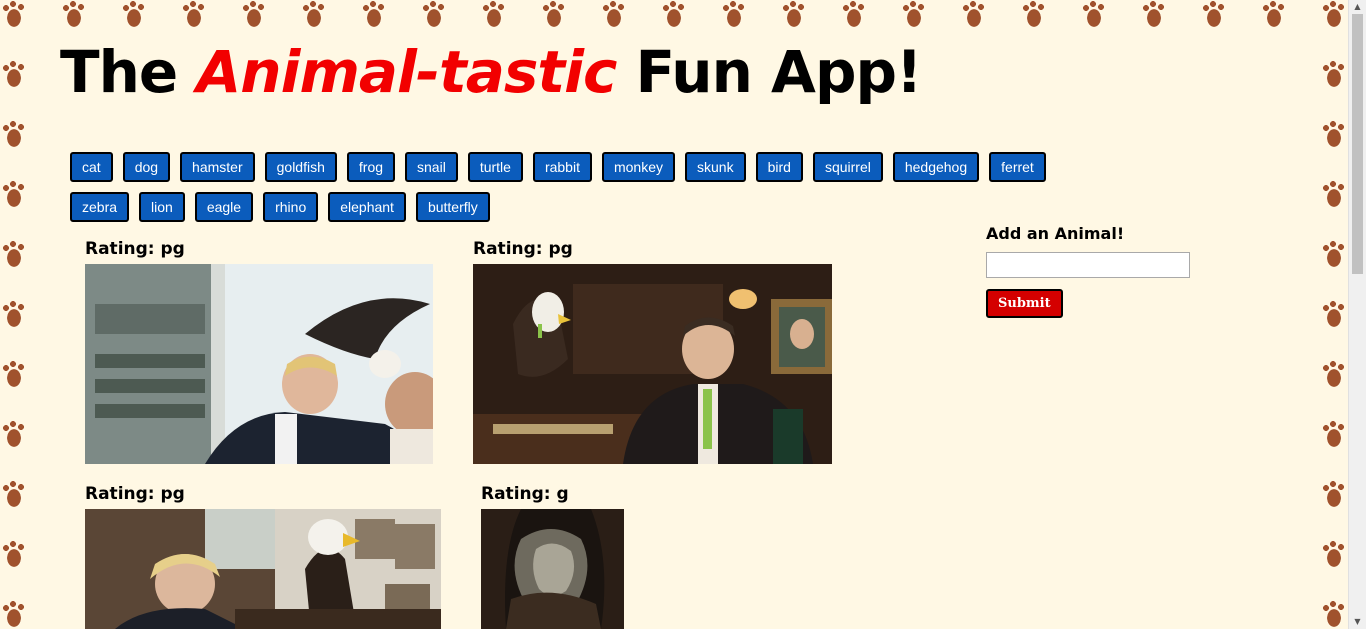  What do you see at coordinates (1357, 622) in the screenshot?
I see `scroll-down-arrow-icon: ▼` at bounding box center [1357, 622].